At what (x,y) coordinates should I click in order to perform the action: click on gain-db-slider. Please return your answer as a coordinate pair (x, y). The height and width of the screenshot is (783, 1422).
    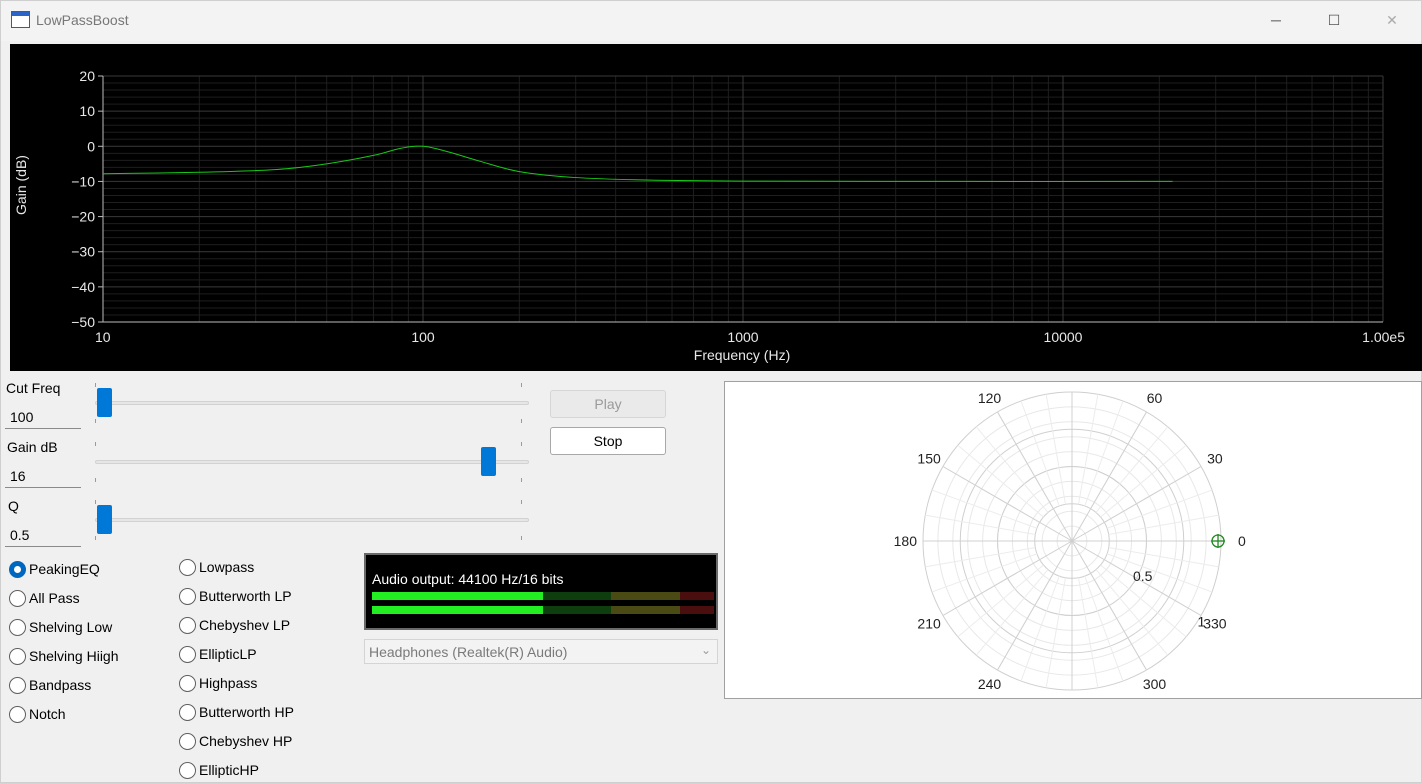
    Looking at the image, I should click on (313, 461).